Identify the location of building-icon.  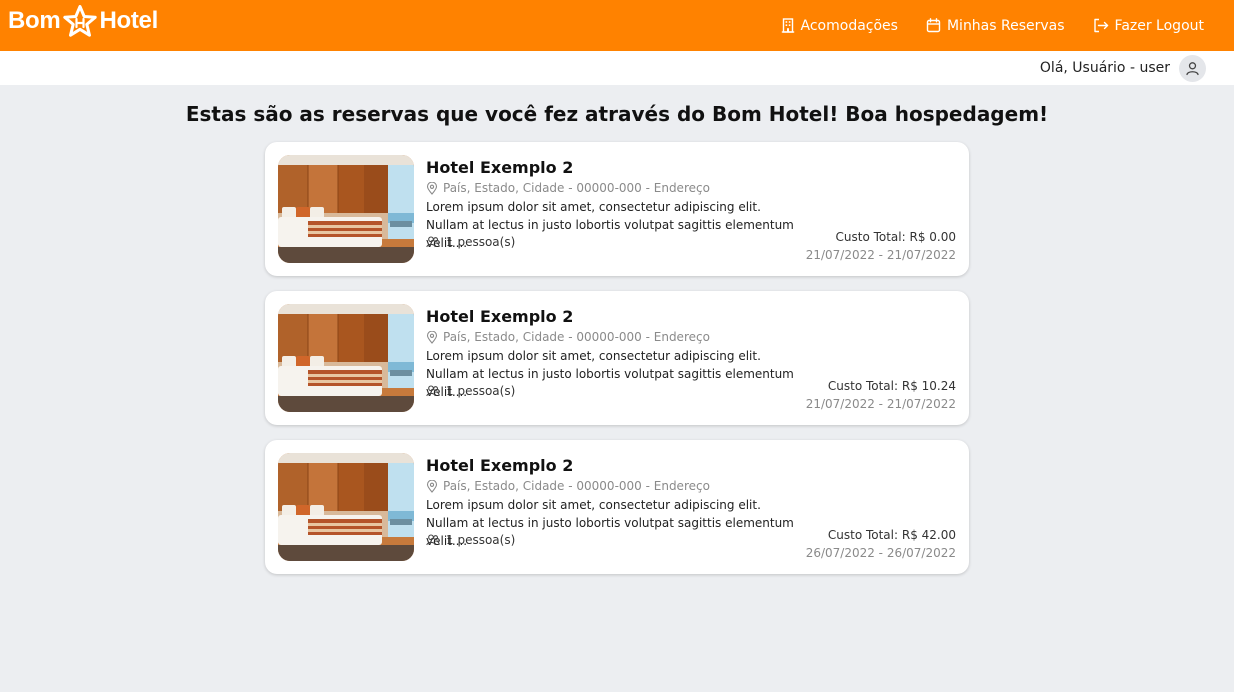
(787, 25).